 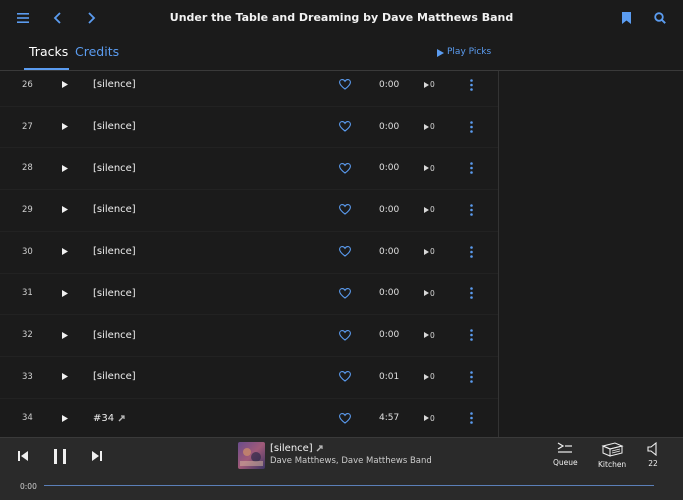 What do you see at coordinates (249, 294) in the screenshot?
I see `track-row: 31 [silence] 0:00 0` at bounding box center [249, 294].